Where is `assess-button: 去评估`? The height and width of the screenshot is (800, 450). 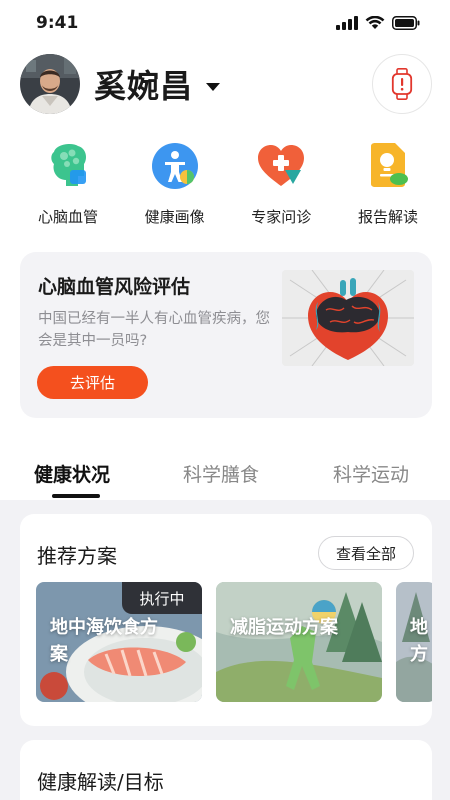
assess-button: 去评估 is located at coordinates (92, 382).